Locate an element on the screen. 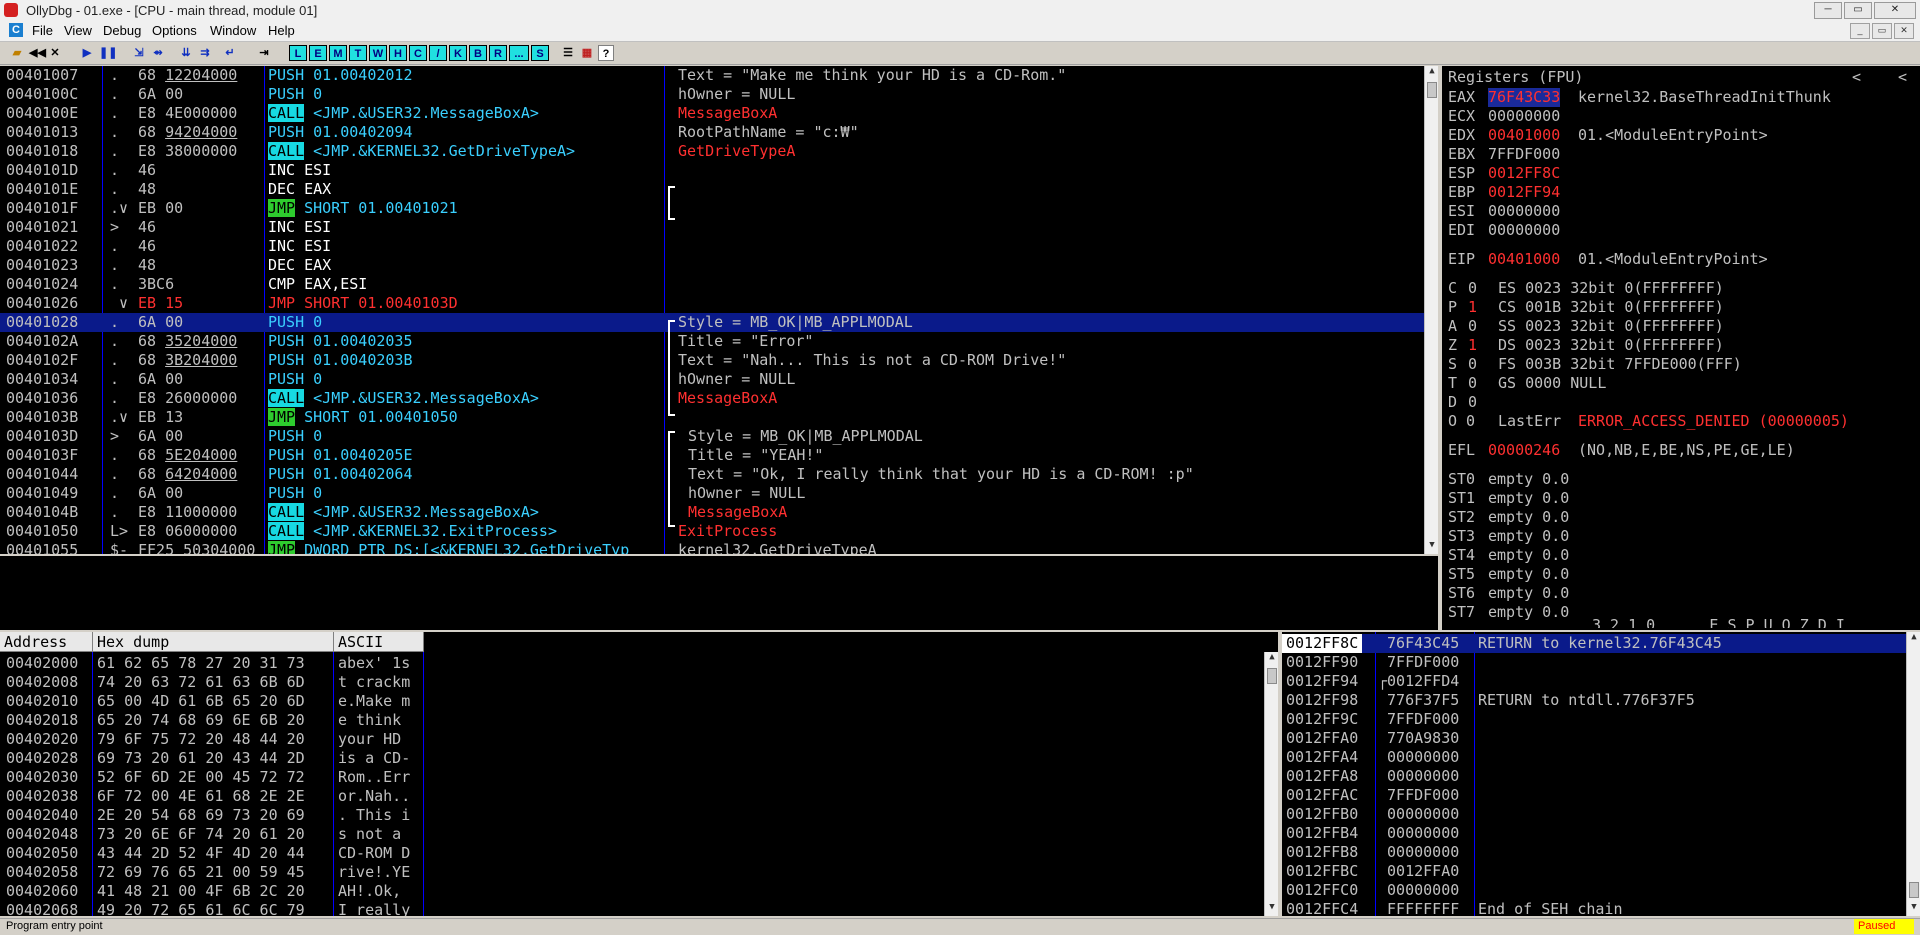  flag-row: Z 1 DS 0023 32bit 0(FFFFFFFF) is located at coordinates (1681, 345).